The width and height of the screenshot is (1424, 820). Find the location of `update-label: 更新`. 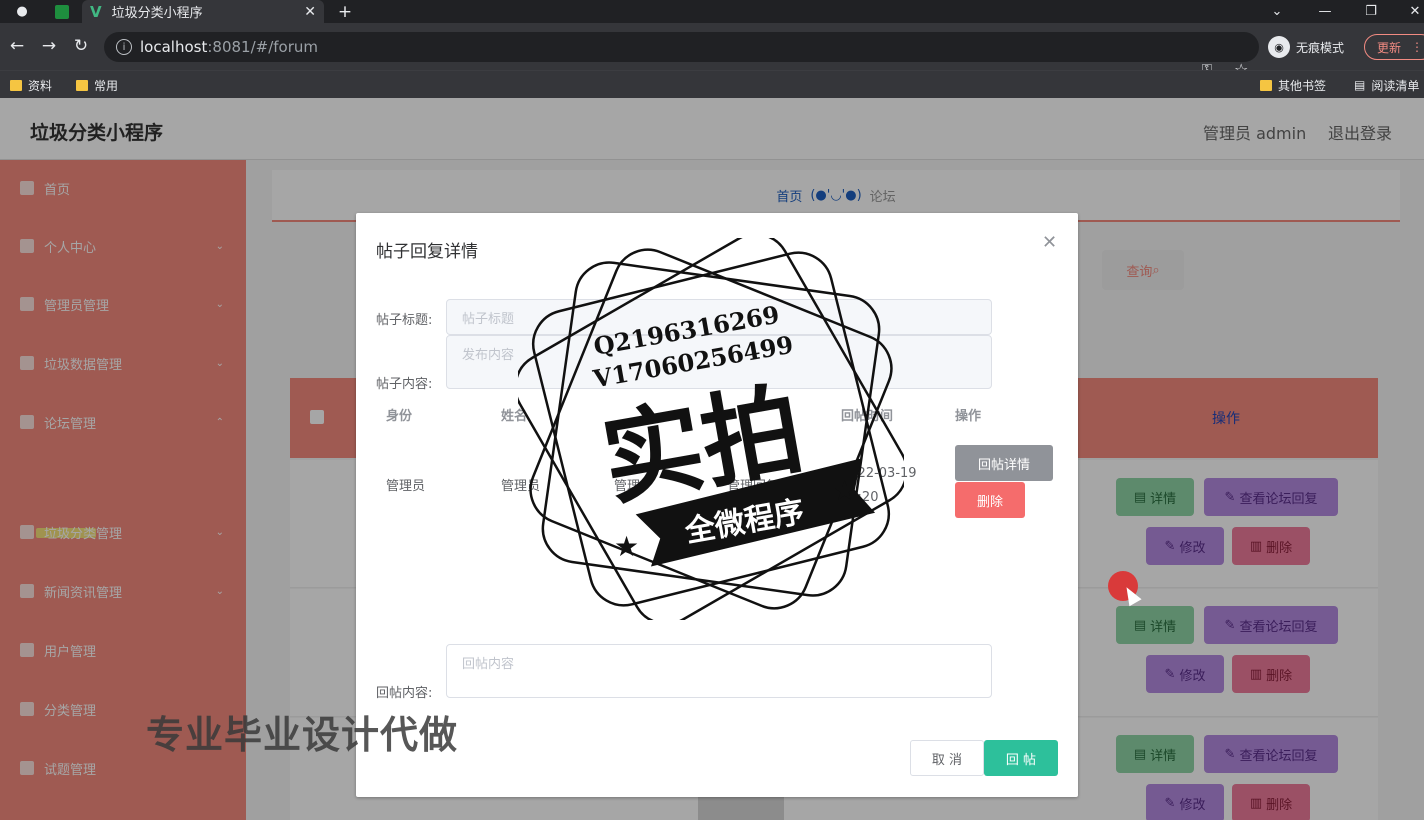

update-label: 更新 is located at coordinates (1389, 47).